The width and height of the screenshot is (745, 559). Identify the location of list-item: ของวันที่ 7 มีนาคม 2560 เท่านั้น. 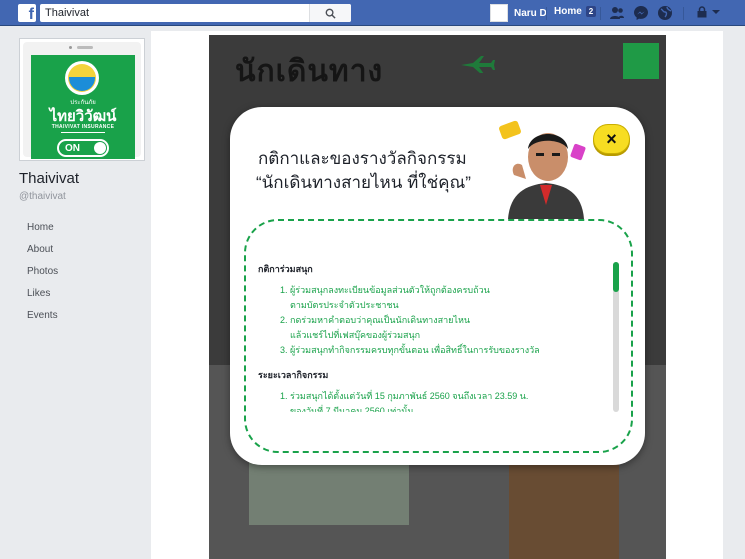
(446, 408).